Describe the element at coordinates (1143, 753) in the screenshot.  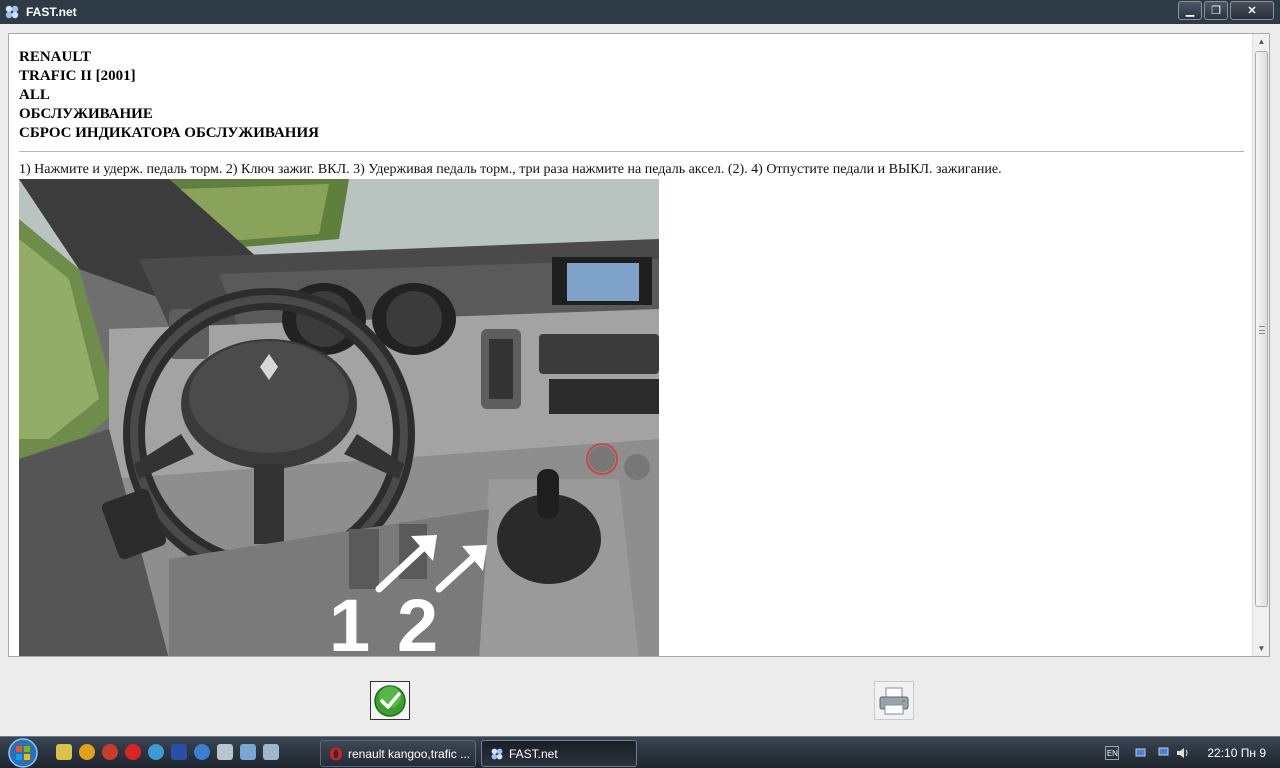
I see `network-icon` at that location.